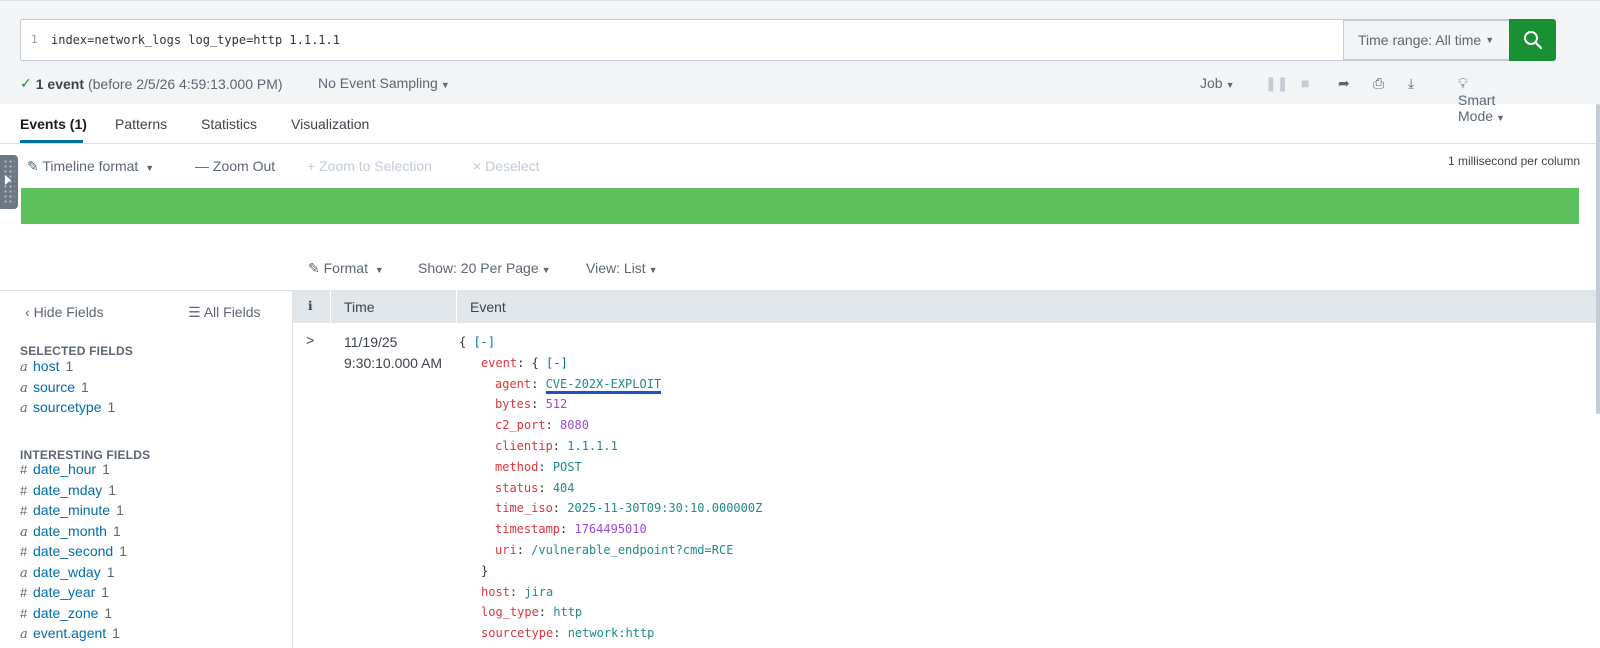 The height and width of the screenshot is (648, 1600). I want to click on field-name: date_month, so click(70, 531).